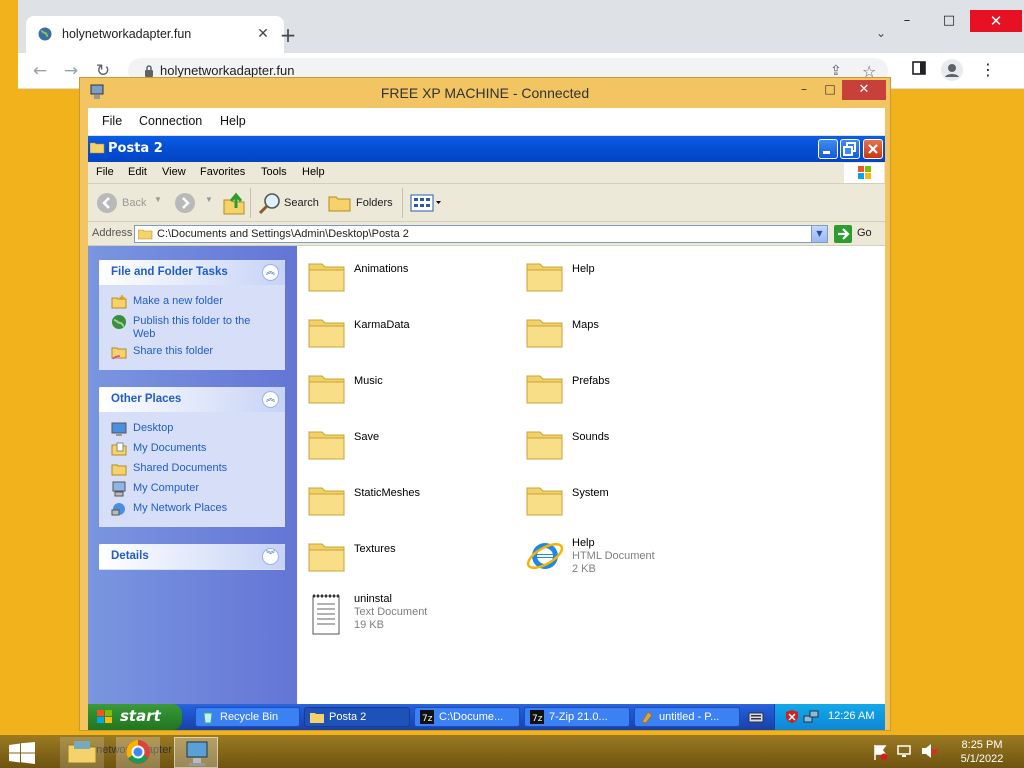 The image size is (1024, 768). Describe the element at coordinates (270, 204) in the screenshot. I see `search-icon` at that location.